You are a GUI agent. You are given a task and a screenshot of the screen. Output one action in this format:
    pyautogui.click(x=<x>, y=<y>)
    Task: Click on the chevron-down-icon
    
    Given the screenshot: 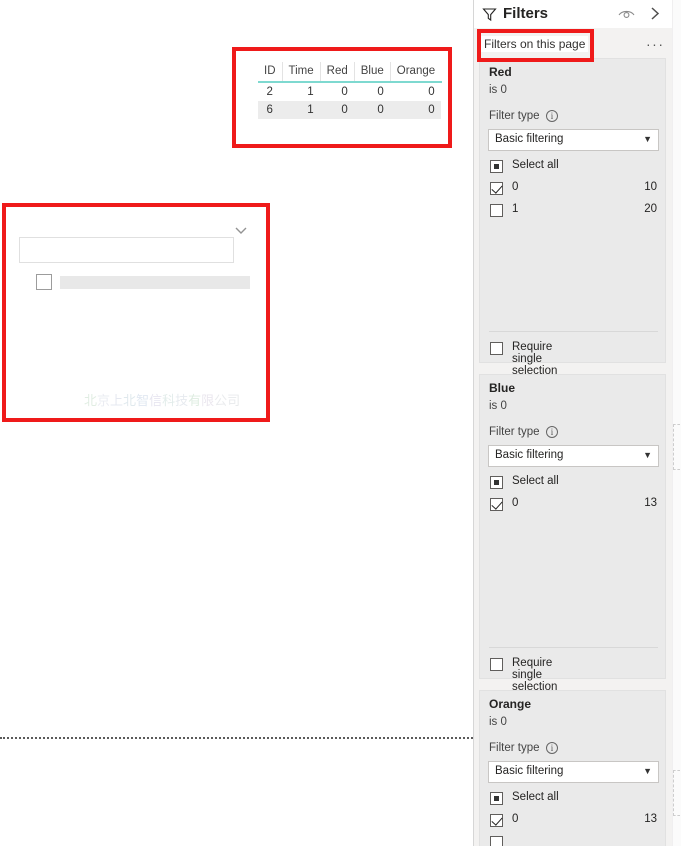 What is the action you would take?
    pyautogui.click(x=241, y=230)
    